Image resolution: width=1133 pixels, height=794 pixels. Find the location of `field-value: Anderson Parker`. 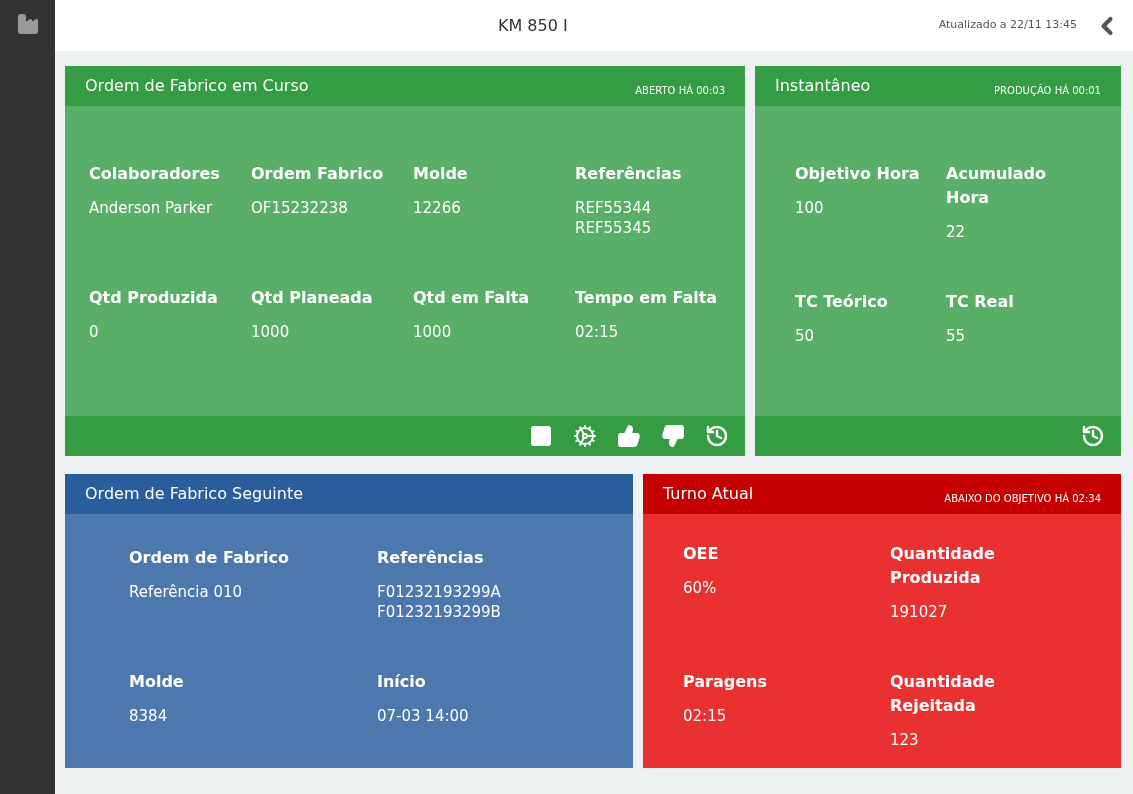

field-value: Anderson Parker is located at coordinates (151, 208).